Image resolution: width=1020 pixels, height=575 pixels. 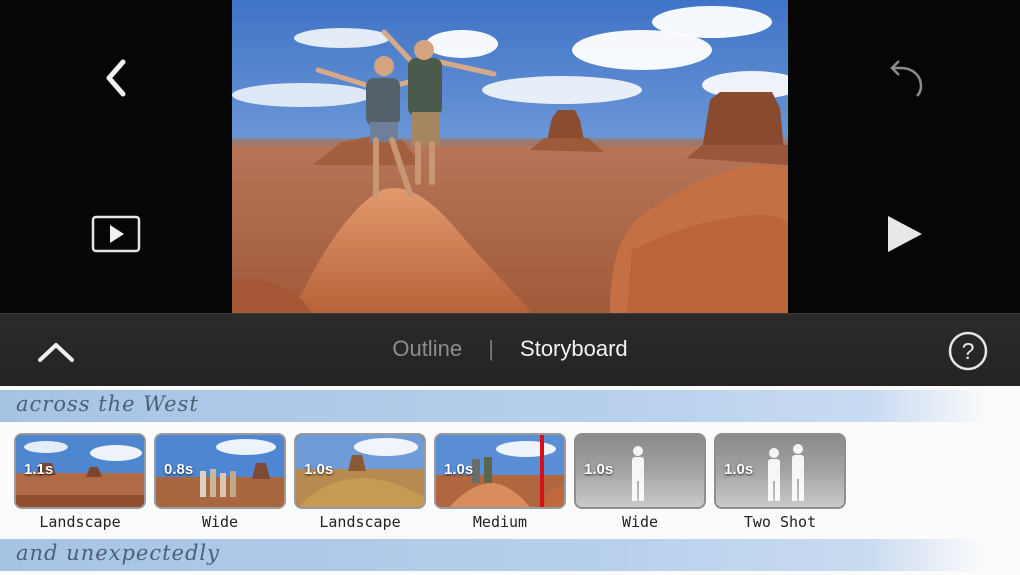 What do you see at coordinates (780, 522) in the screenshot?
I see `clip-label: Two Shot` at bounding box center [780, 522].